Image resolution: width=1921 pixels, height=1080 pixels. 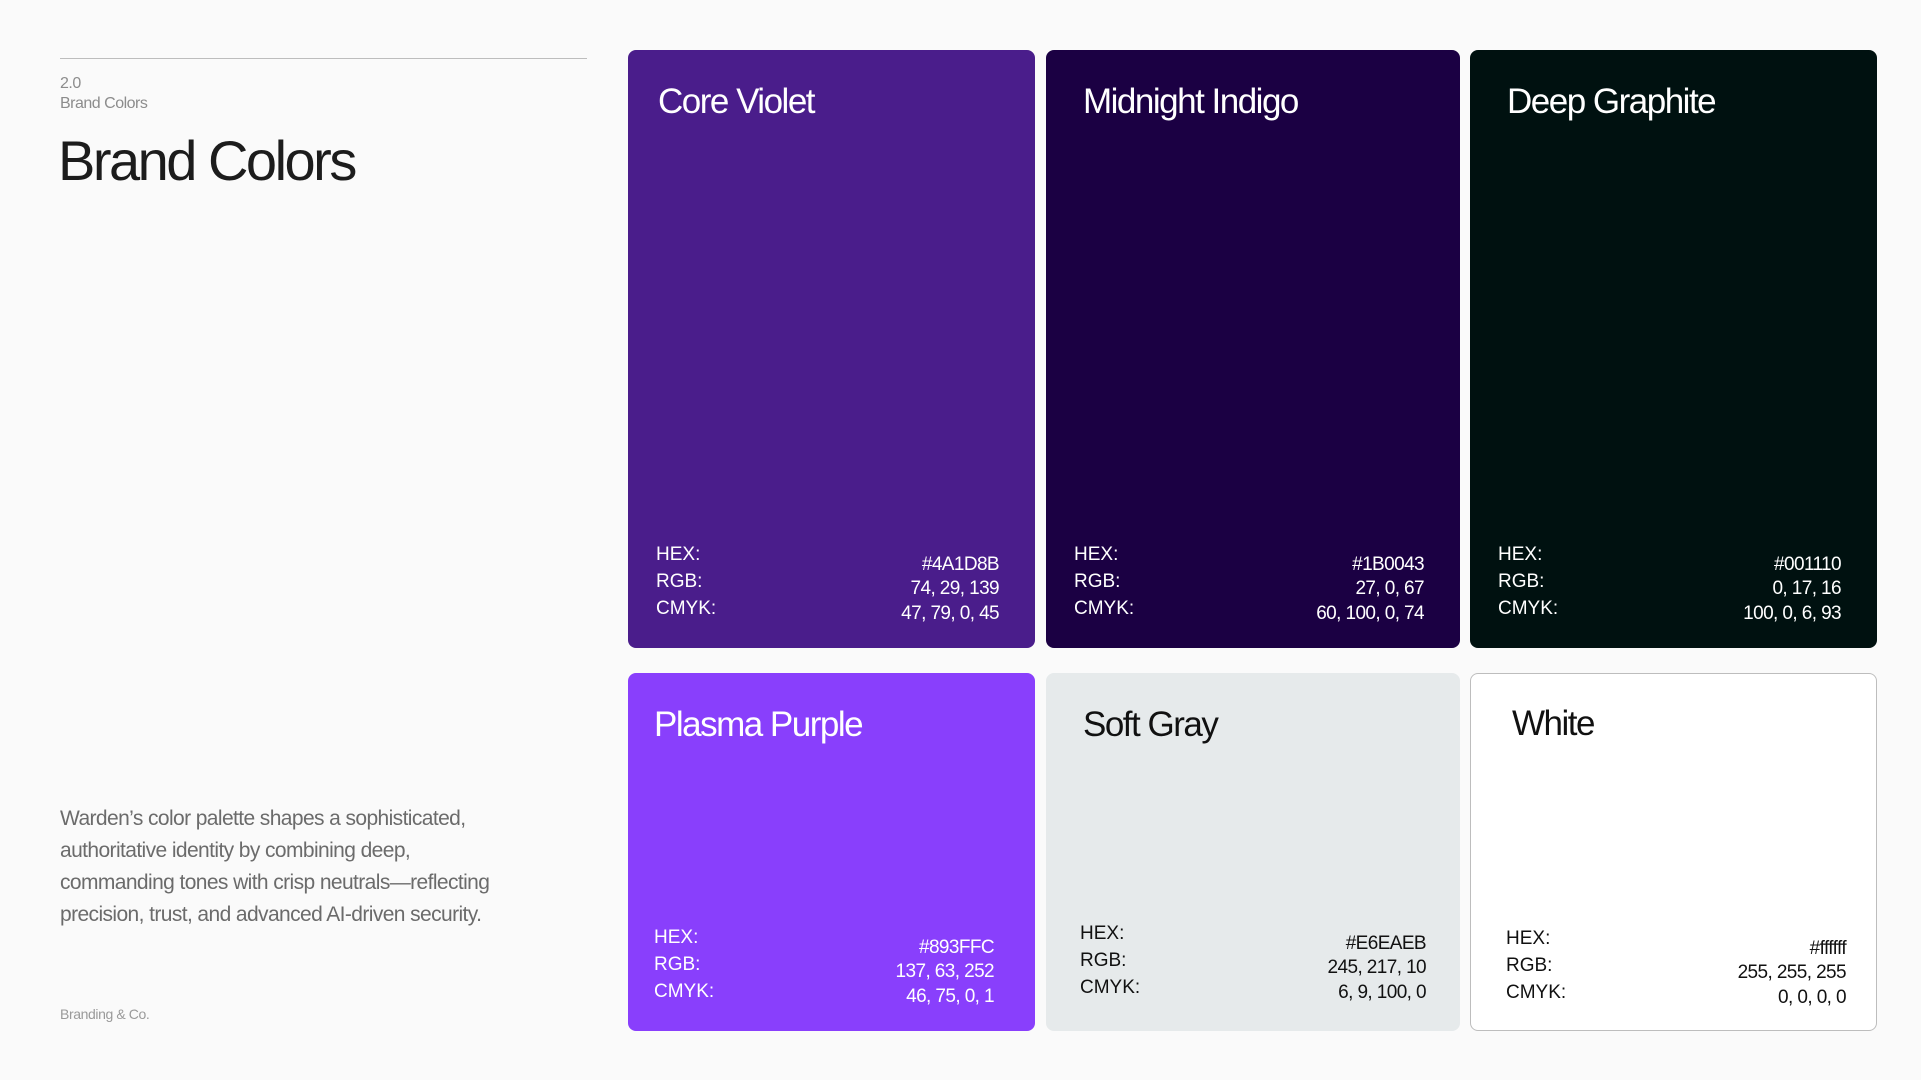 What do you see at coordinates (1808, 564) in the screenshot?
I see `hex-value: #001110` at bounding box center [1808, 564].